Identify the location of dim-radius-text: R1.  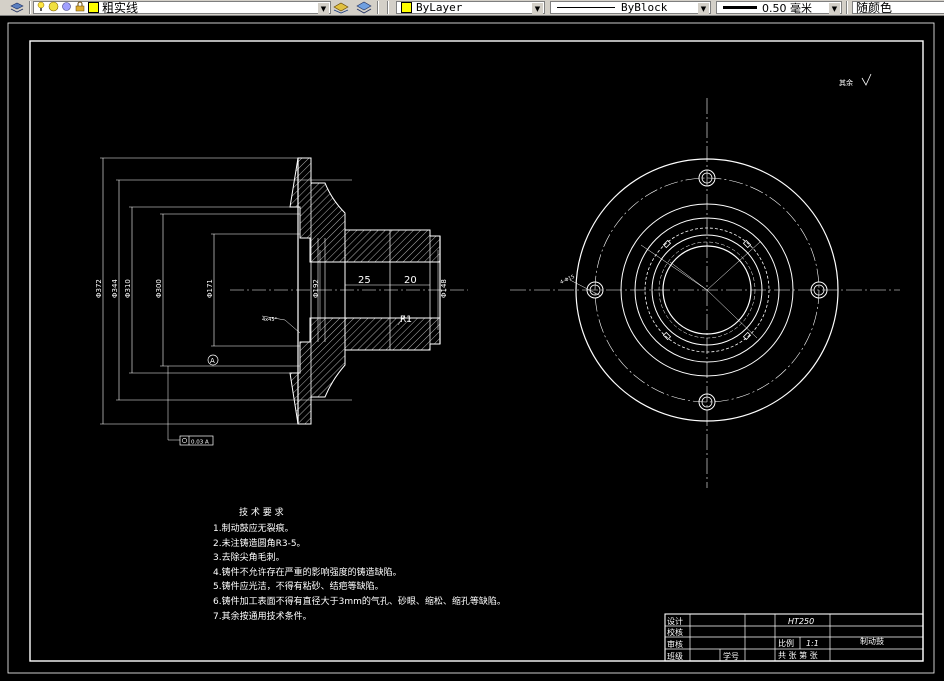
(406, 320).